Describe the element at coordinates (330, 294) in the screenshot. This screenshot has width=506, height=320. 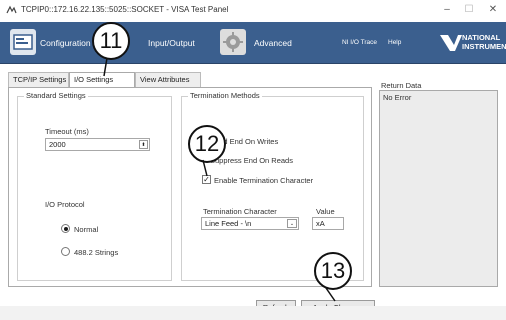
I see `callout-13-pointer` at that location.